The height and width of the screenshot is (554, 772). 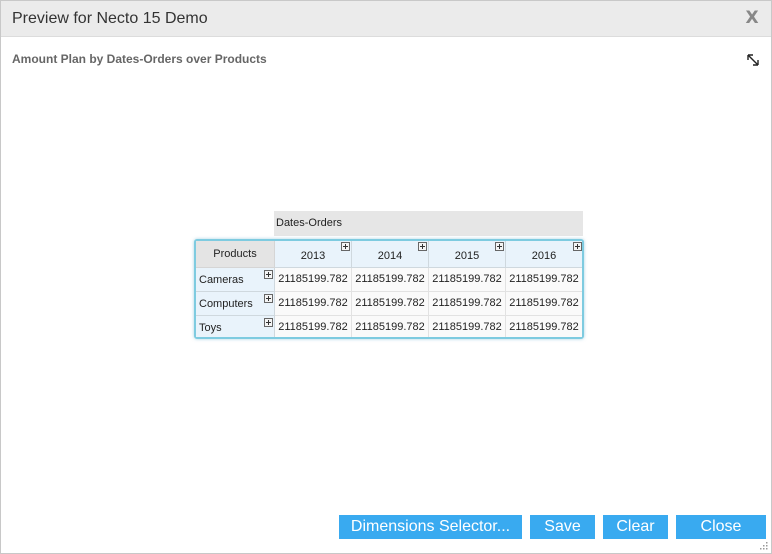 What do you see at coordinates (235, 326) in the screenshot?
I see `row-header: Toys` at bounding box center [235, 326].